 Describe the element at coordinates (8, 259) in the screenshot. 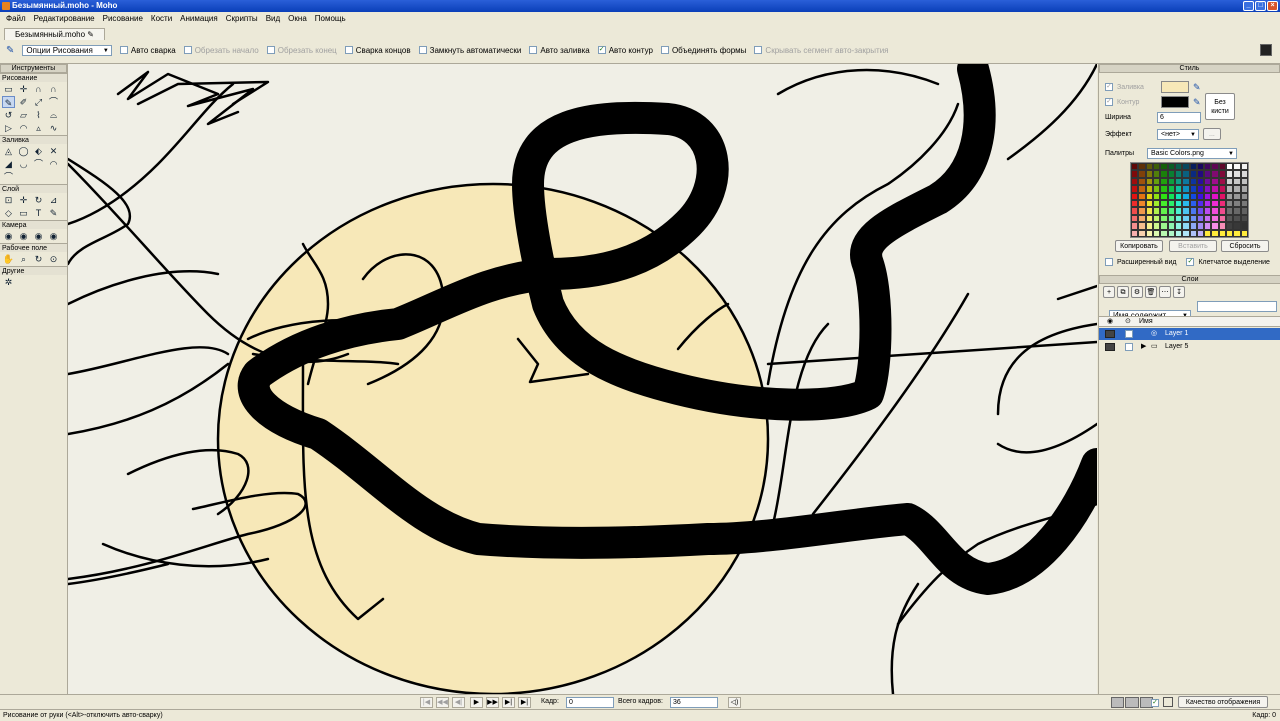

I see `tool-icon: ✋` at that location.